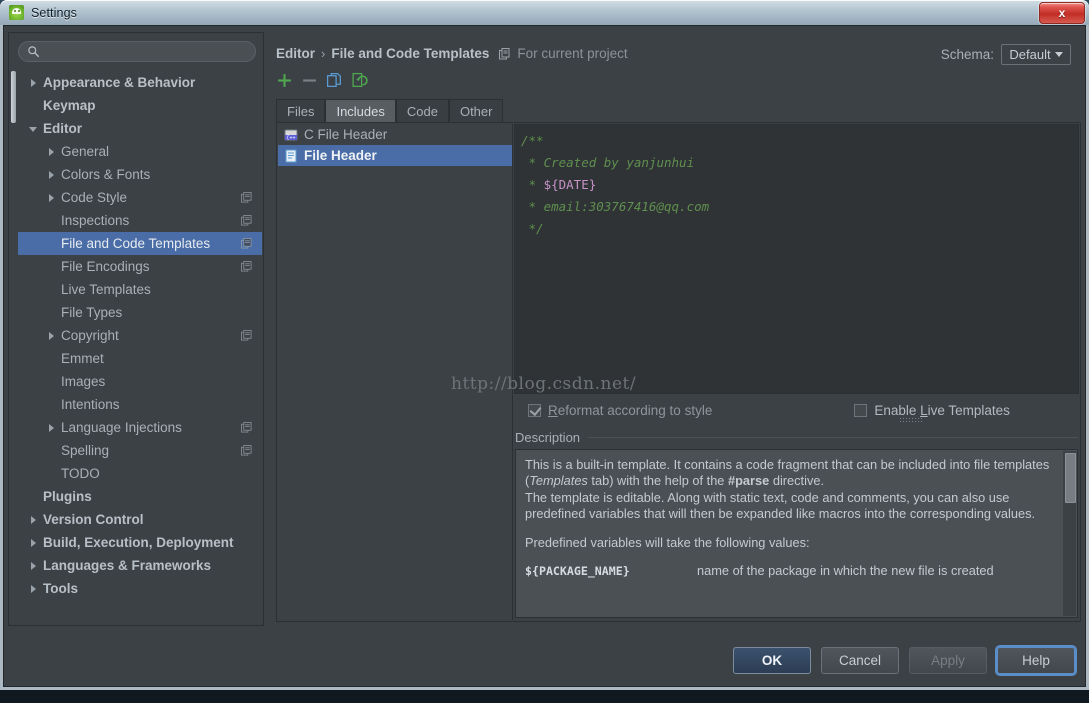 Image resolution: width=1089 pixels, height=703 pixels. What do you see at coordinates (861, 410) in the screenshot?
I see `live-templates-checkbox-box` at bounding box center [861, 410].